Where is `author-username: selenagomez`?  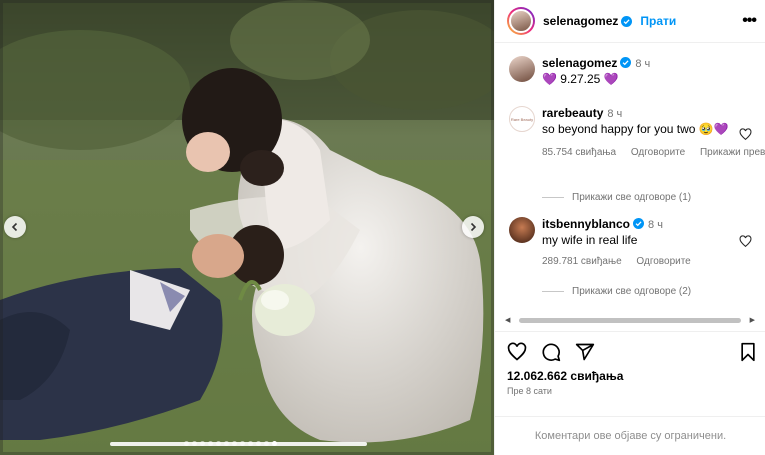 author-username: selenagomez is located at coordinates (580, 21).